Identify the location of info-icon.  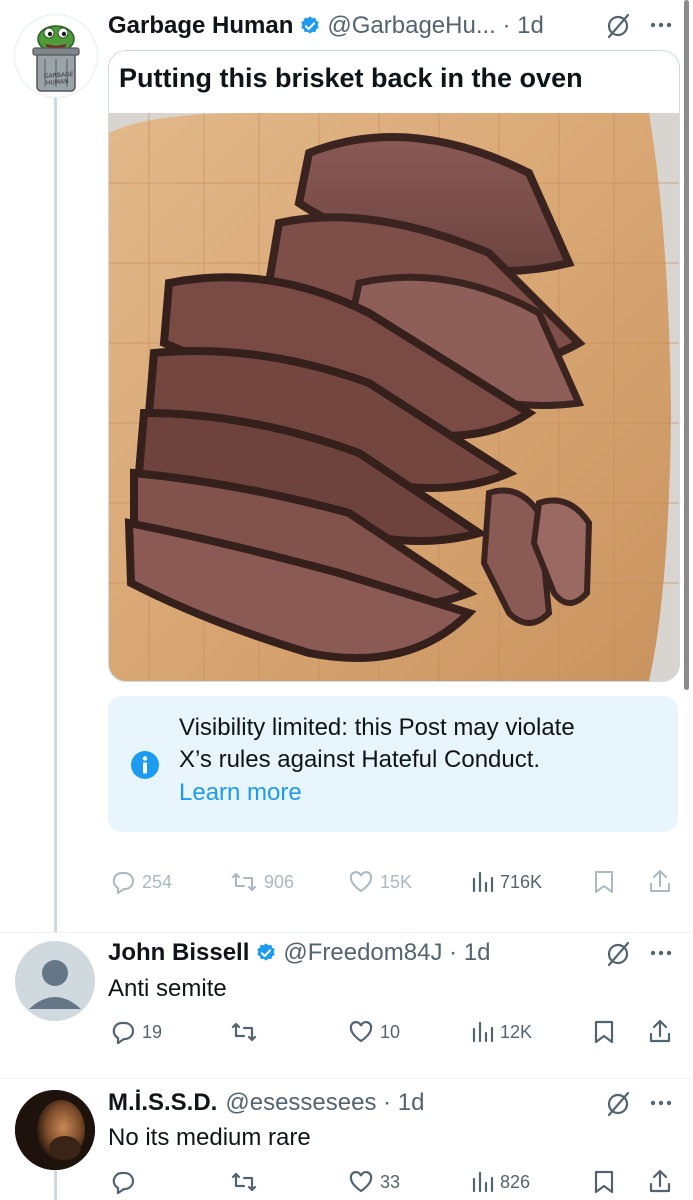
(145, 765).